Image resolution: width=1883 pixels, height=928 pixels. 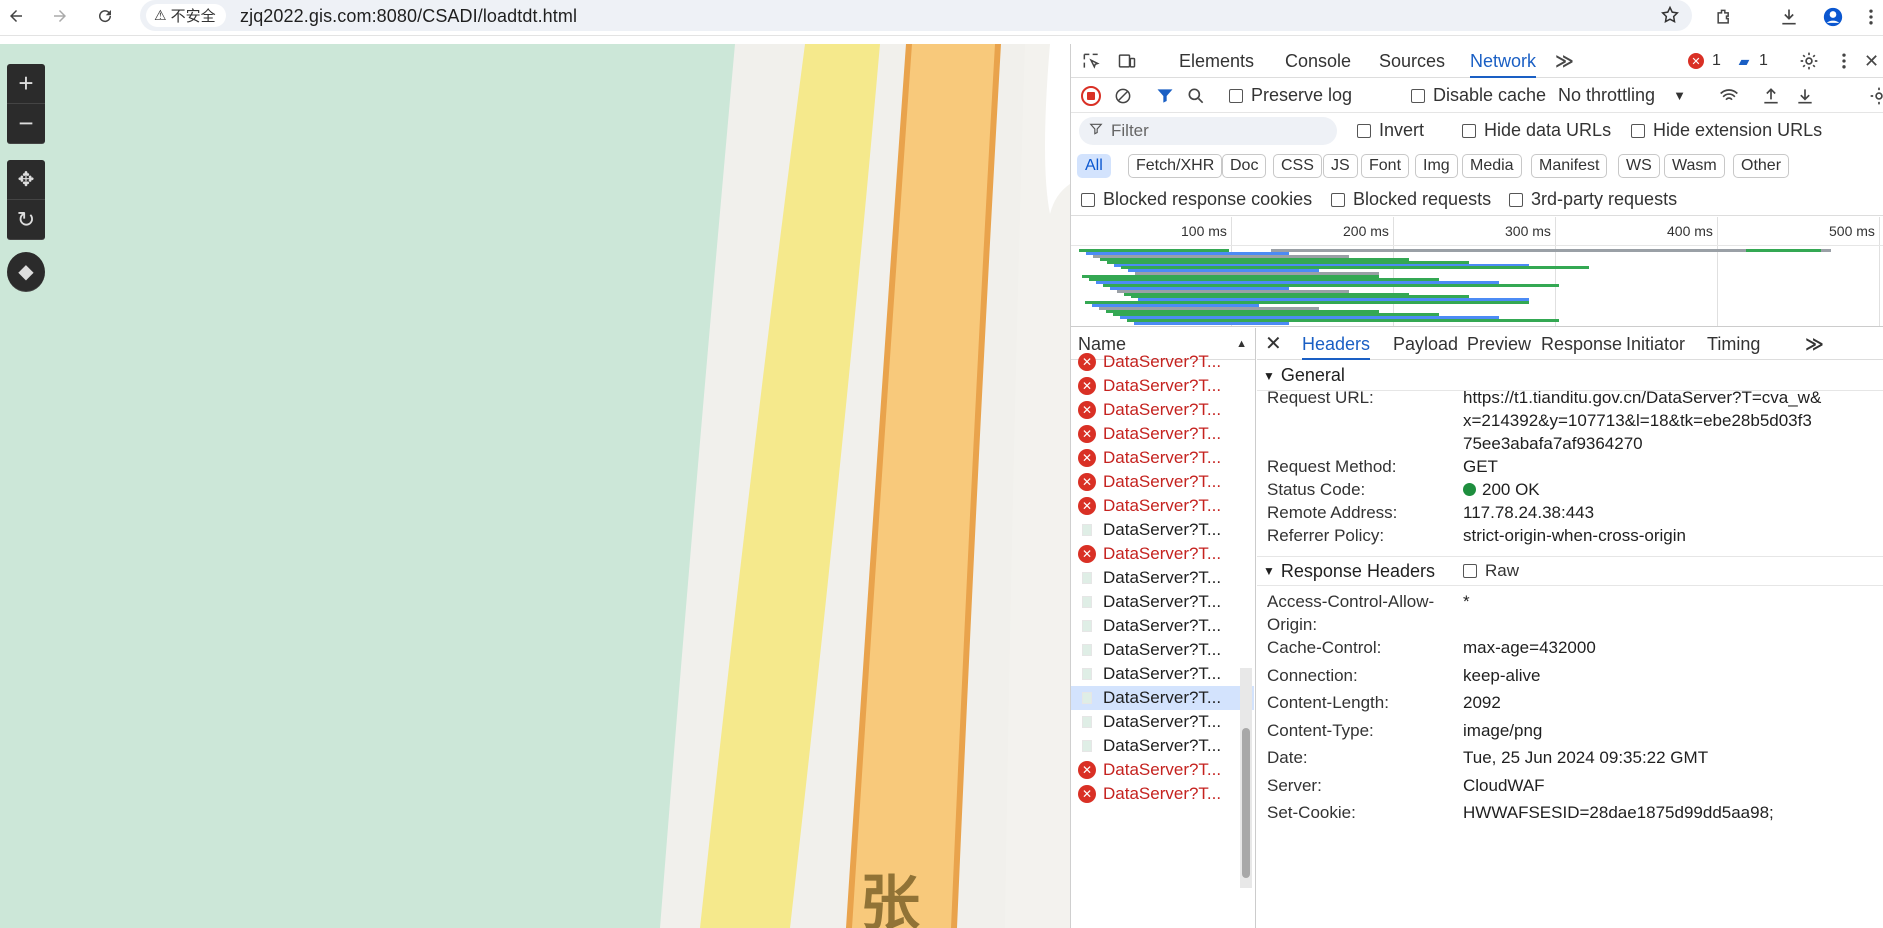 What do you see at coordinates (1639, 166) in the screenshot?
I see `type-filter-ws: WS` at bounding box center [1639, 166].